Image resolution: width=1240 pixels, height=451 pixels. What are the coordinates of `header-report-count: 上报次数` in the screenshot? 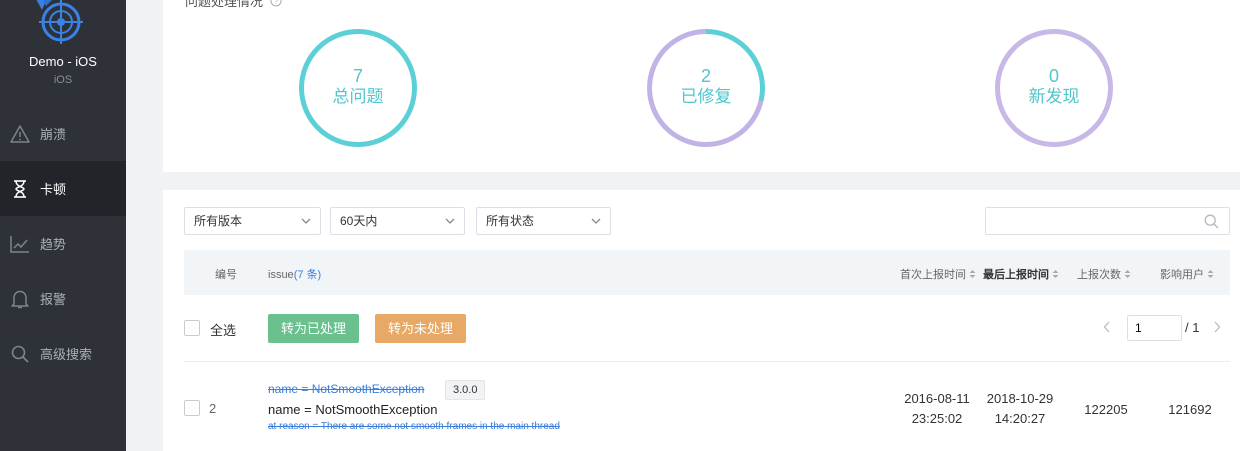 It's located at (1104, 274).